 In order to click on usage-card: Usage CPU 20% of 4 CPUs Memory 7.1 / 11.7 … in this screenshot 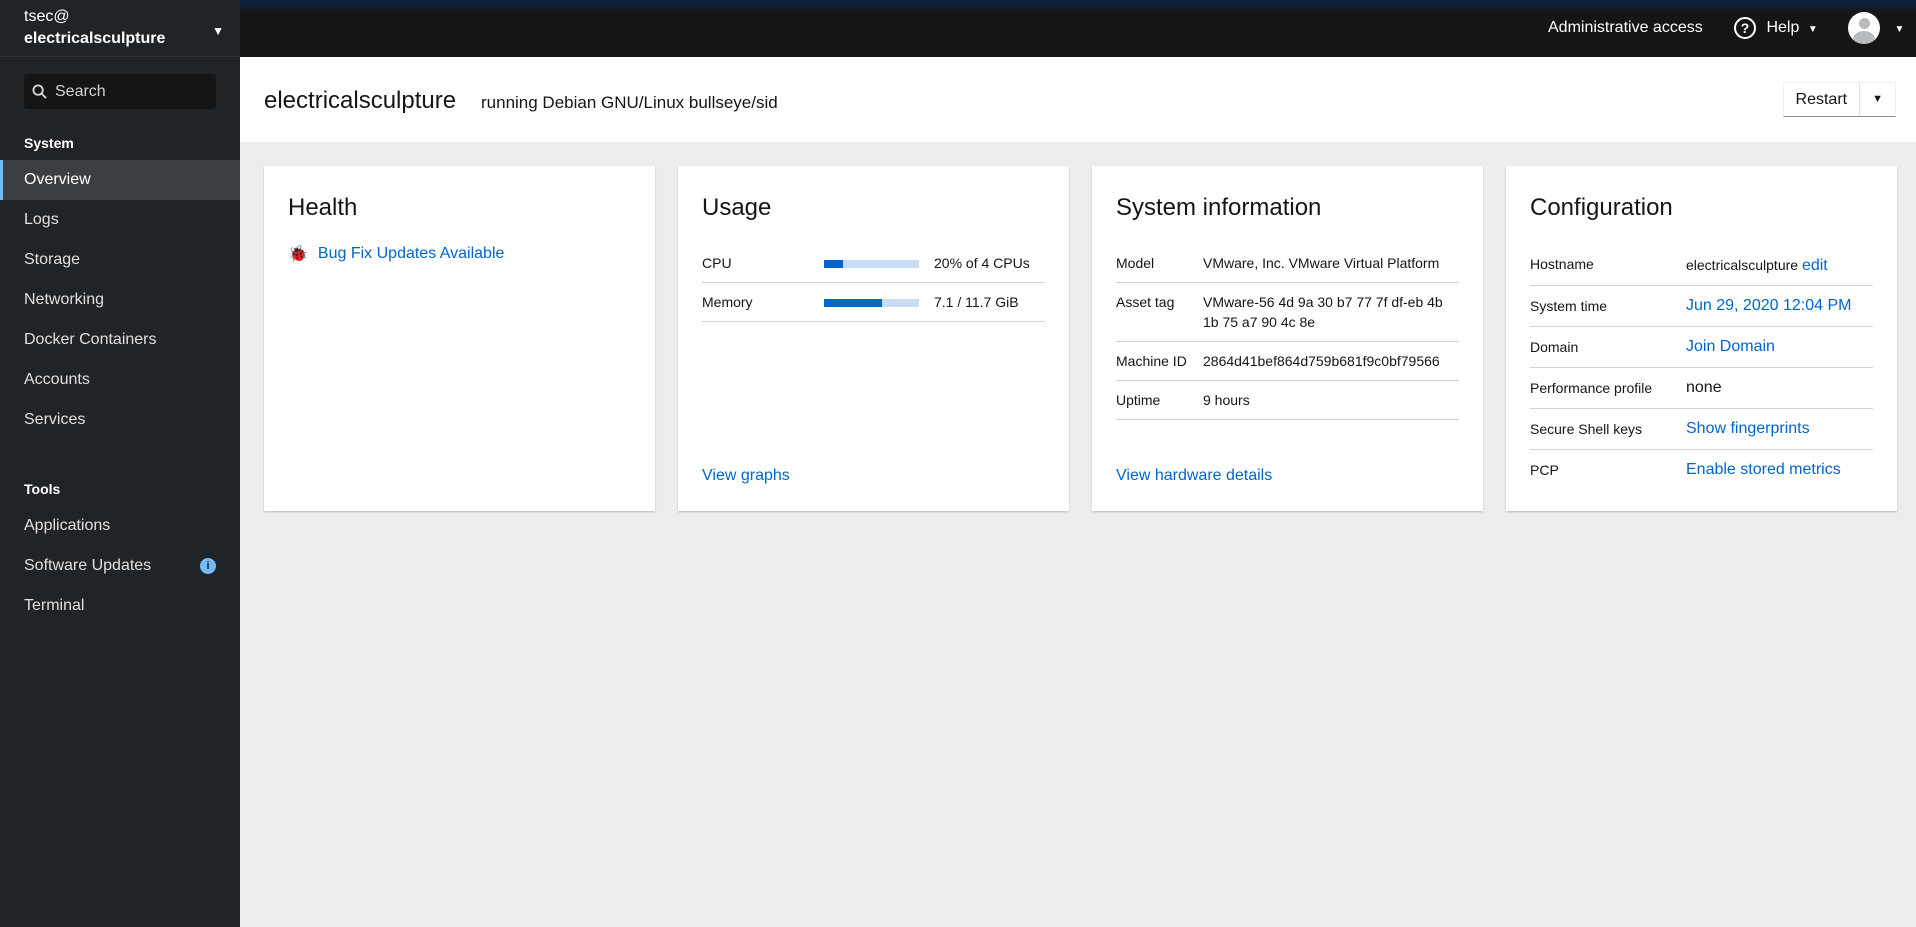, I will do `click(873, 338)`.